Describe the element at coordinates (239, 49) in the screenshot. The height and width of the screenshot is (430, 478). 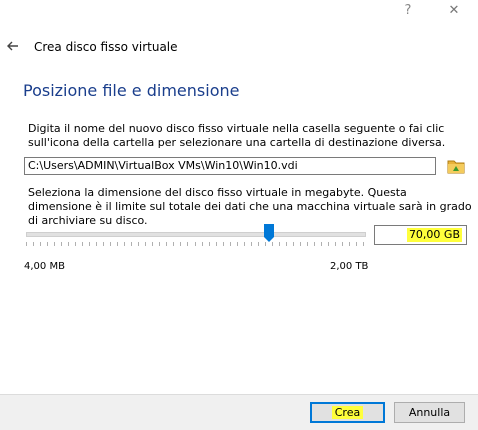
I see `wizard-header: Crea disco fisso virtuale` at that location.